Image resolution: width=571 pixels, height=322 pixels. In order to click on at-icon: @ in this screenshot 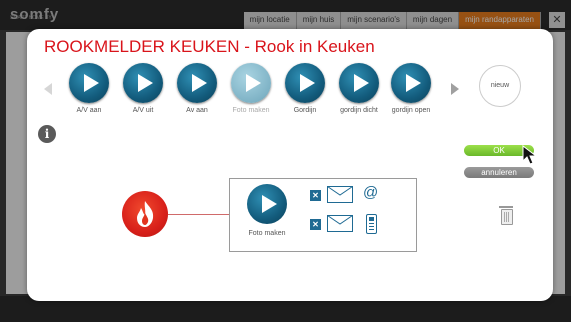, I will do `click(371, 192)`.